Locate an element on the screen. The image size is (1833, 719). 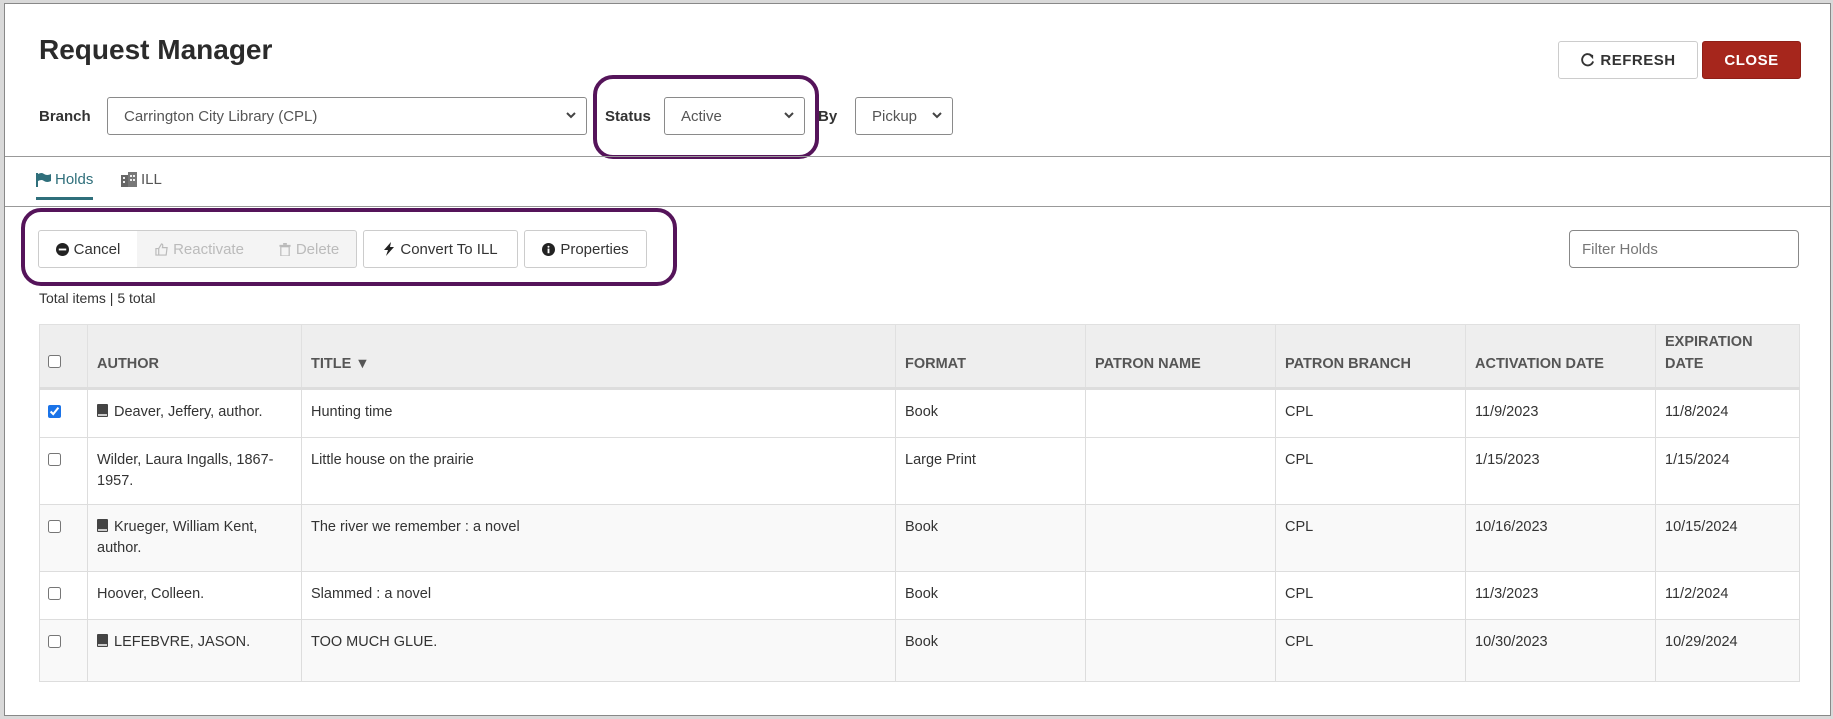
title-cell: Hunting time is located at coordinates (598, 413).